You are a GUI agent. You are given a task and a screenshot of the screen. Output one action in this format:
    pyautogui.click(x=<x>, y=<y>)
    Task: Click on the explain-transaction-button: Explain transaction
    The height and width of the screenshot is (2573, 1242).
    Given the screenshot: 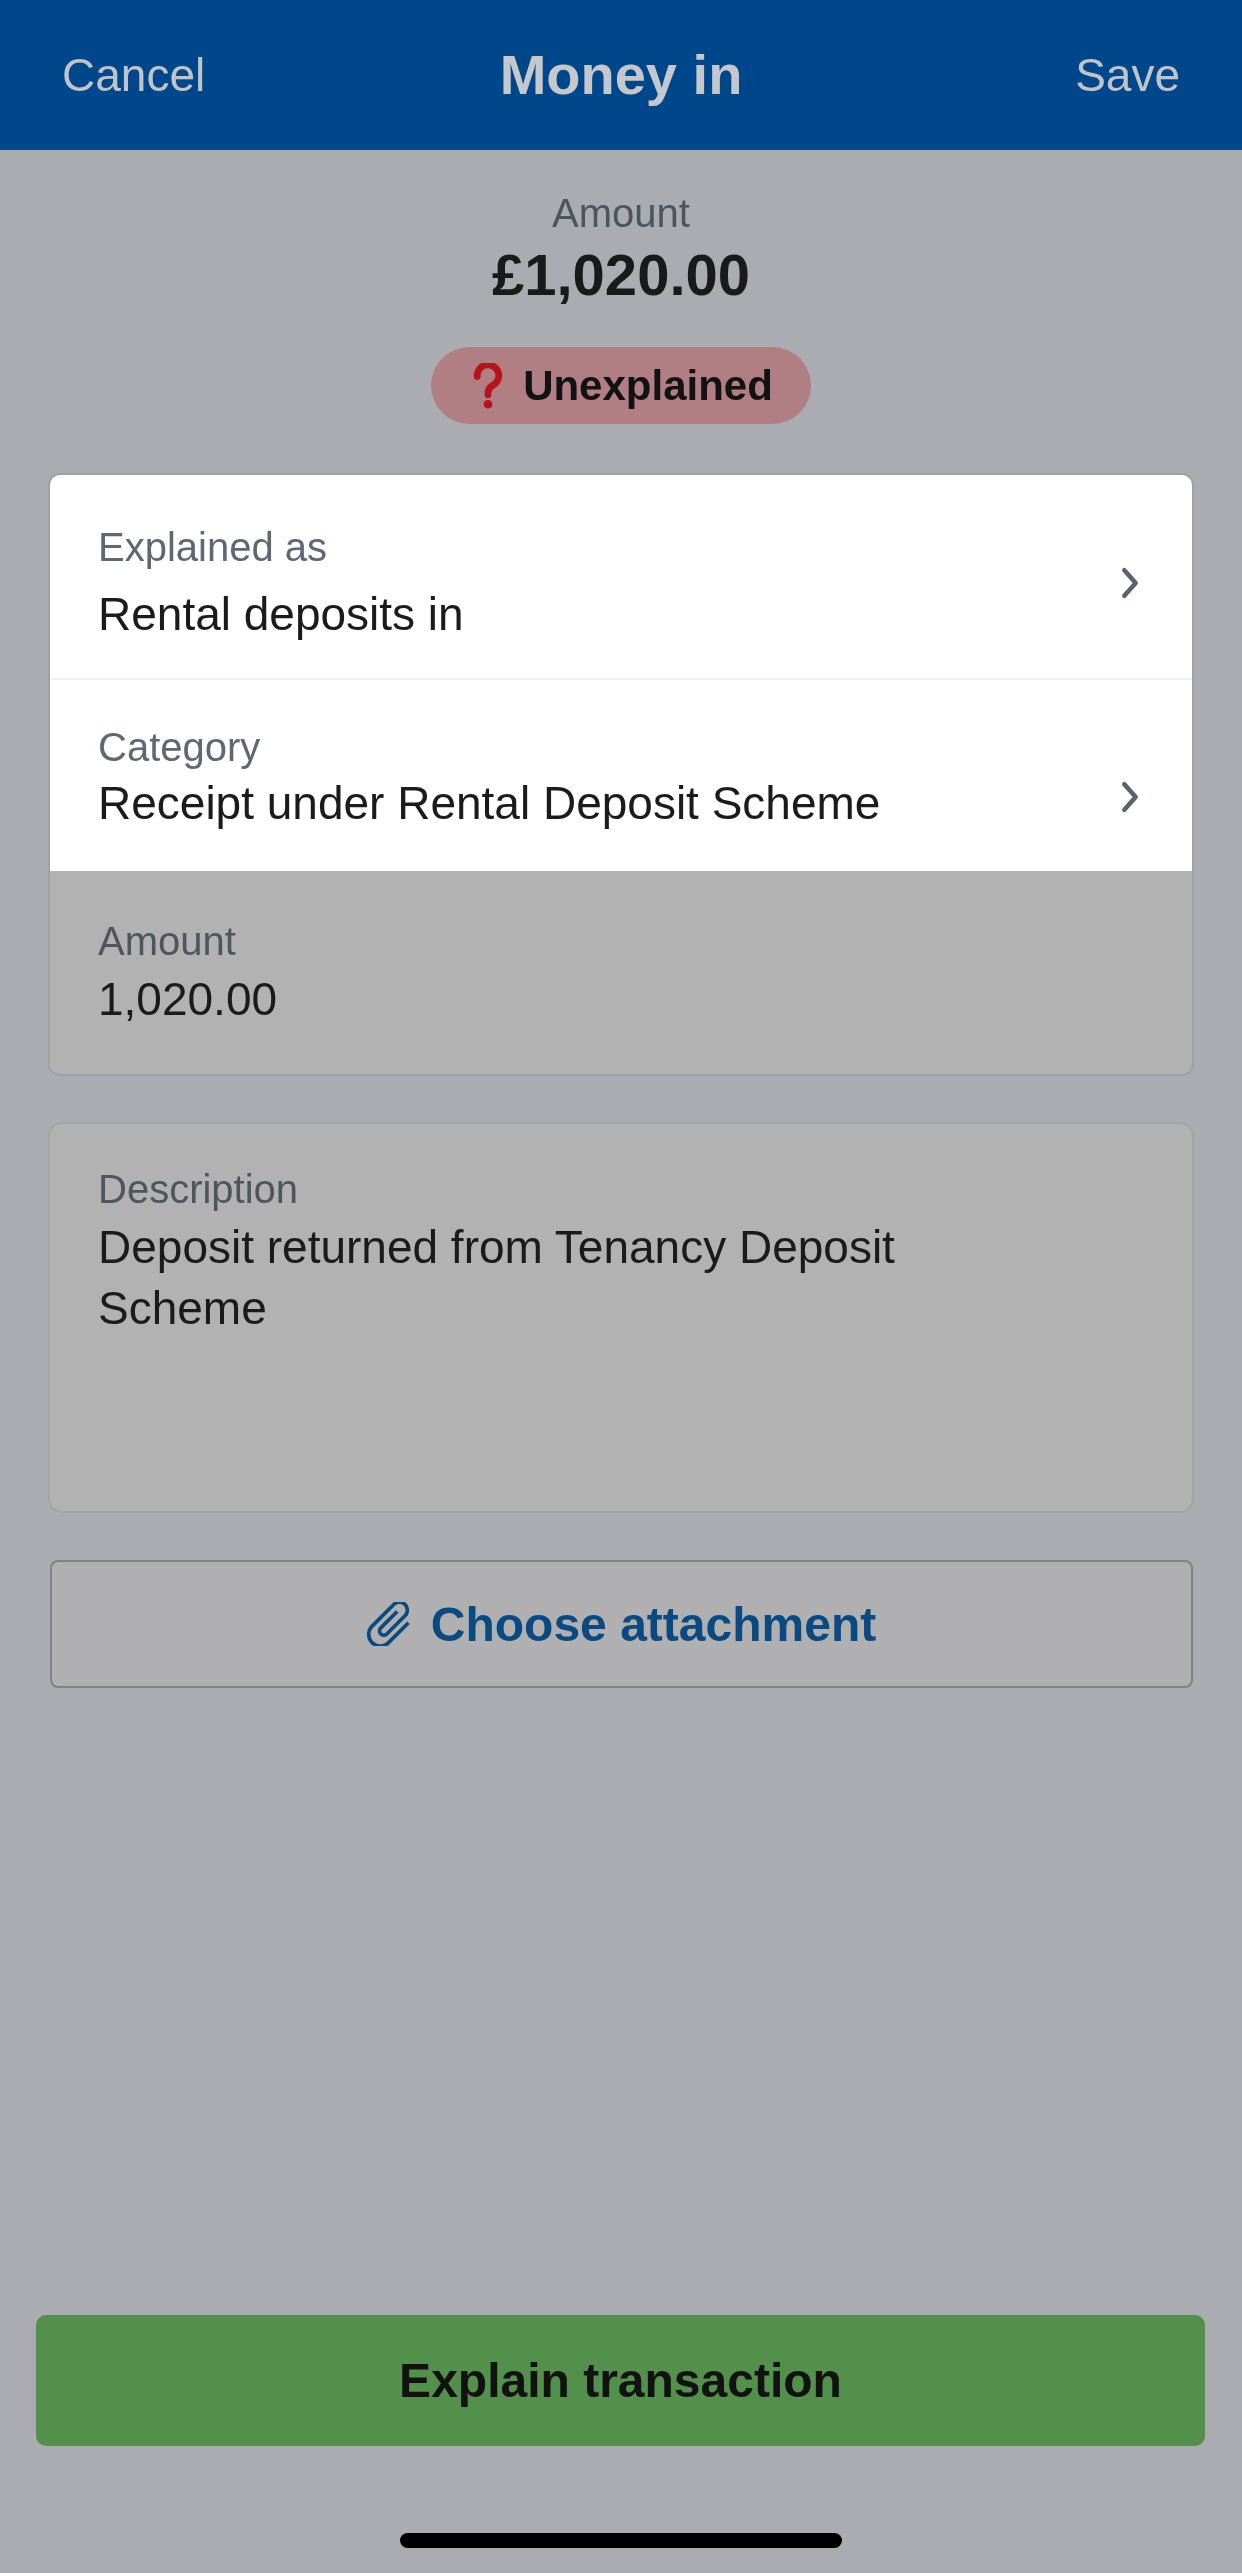 What is the action you would take?
    pyautogui.click(x=620, y=2380)
    